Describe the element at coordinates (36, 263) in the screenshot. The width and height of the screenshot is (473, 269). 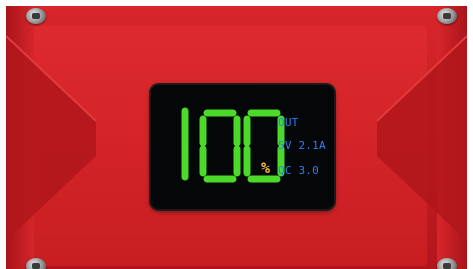
I see `screw-bottom-left` at that location.